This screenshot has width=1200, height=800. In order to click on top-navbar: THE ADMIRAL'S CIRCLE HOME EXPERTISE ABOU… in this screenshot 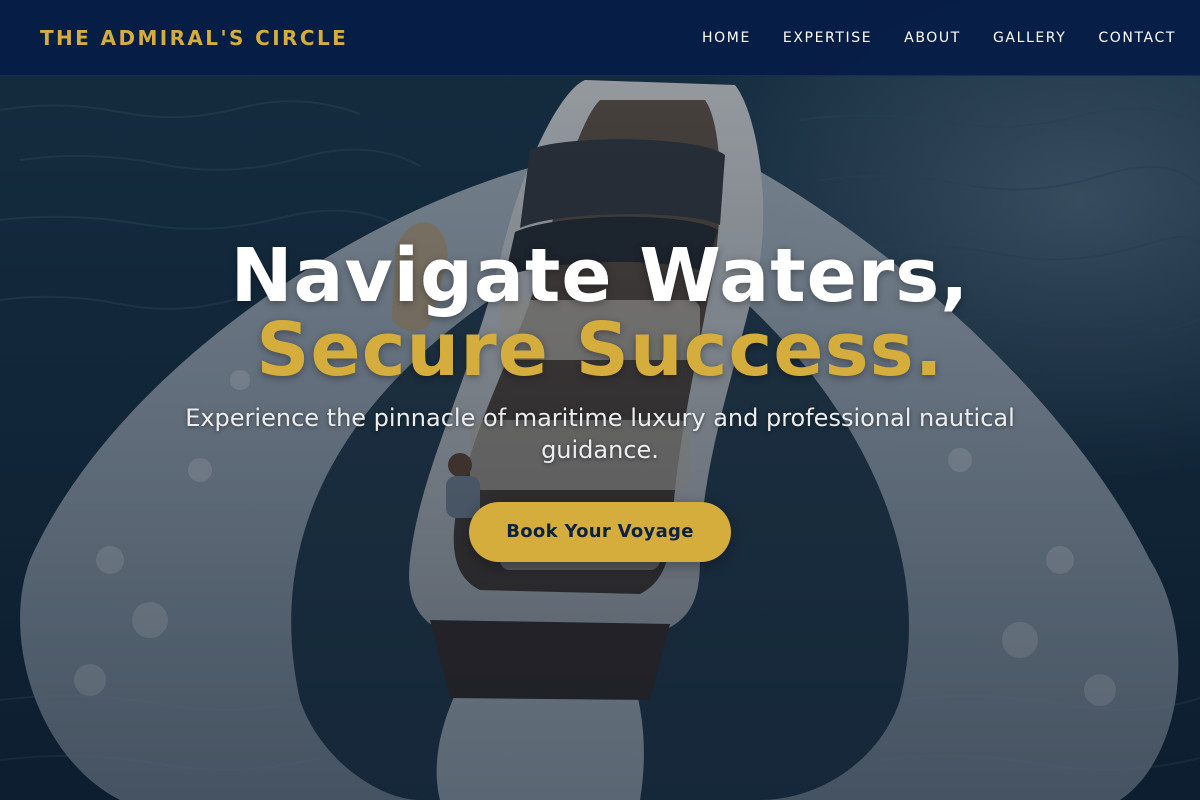, I will do `click(600, 38)`.